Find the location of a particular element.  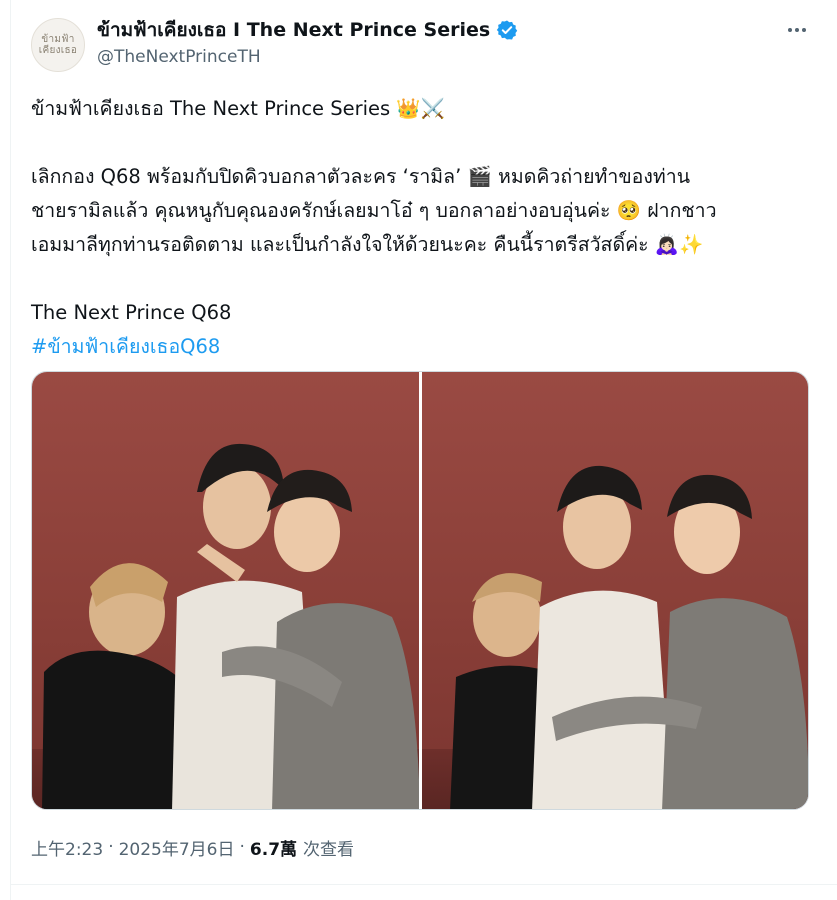

clapper-board-emoji-icon: 🎬 is located at coordinates (479, 176).